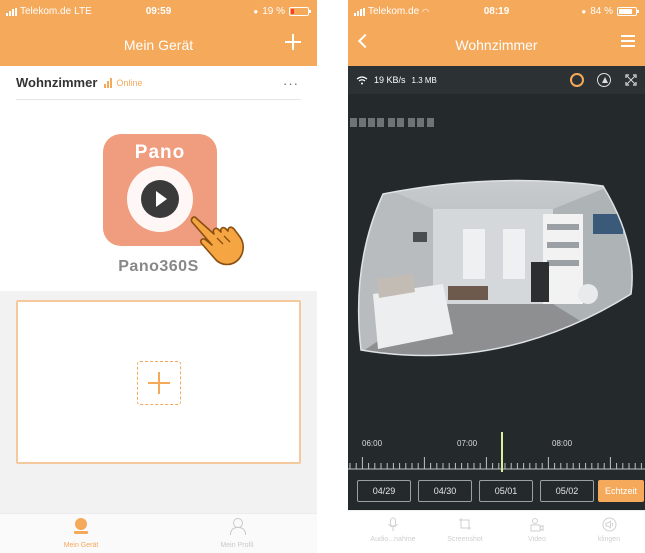 The height and width of the screenshot is (553, 645). I want to click on camera-device-icon, so click(81, 526).